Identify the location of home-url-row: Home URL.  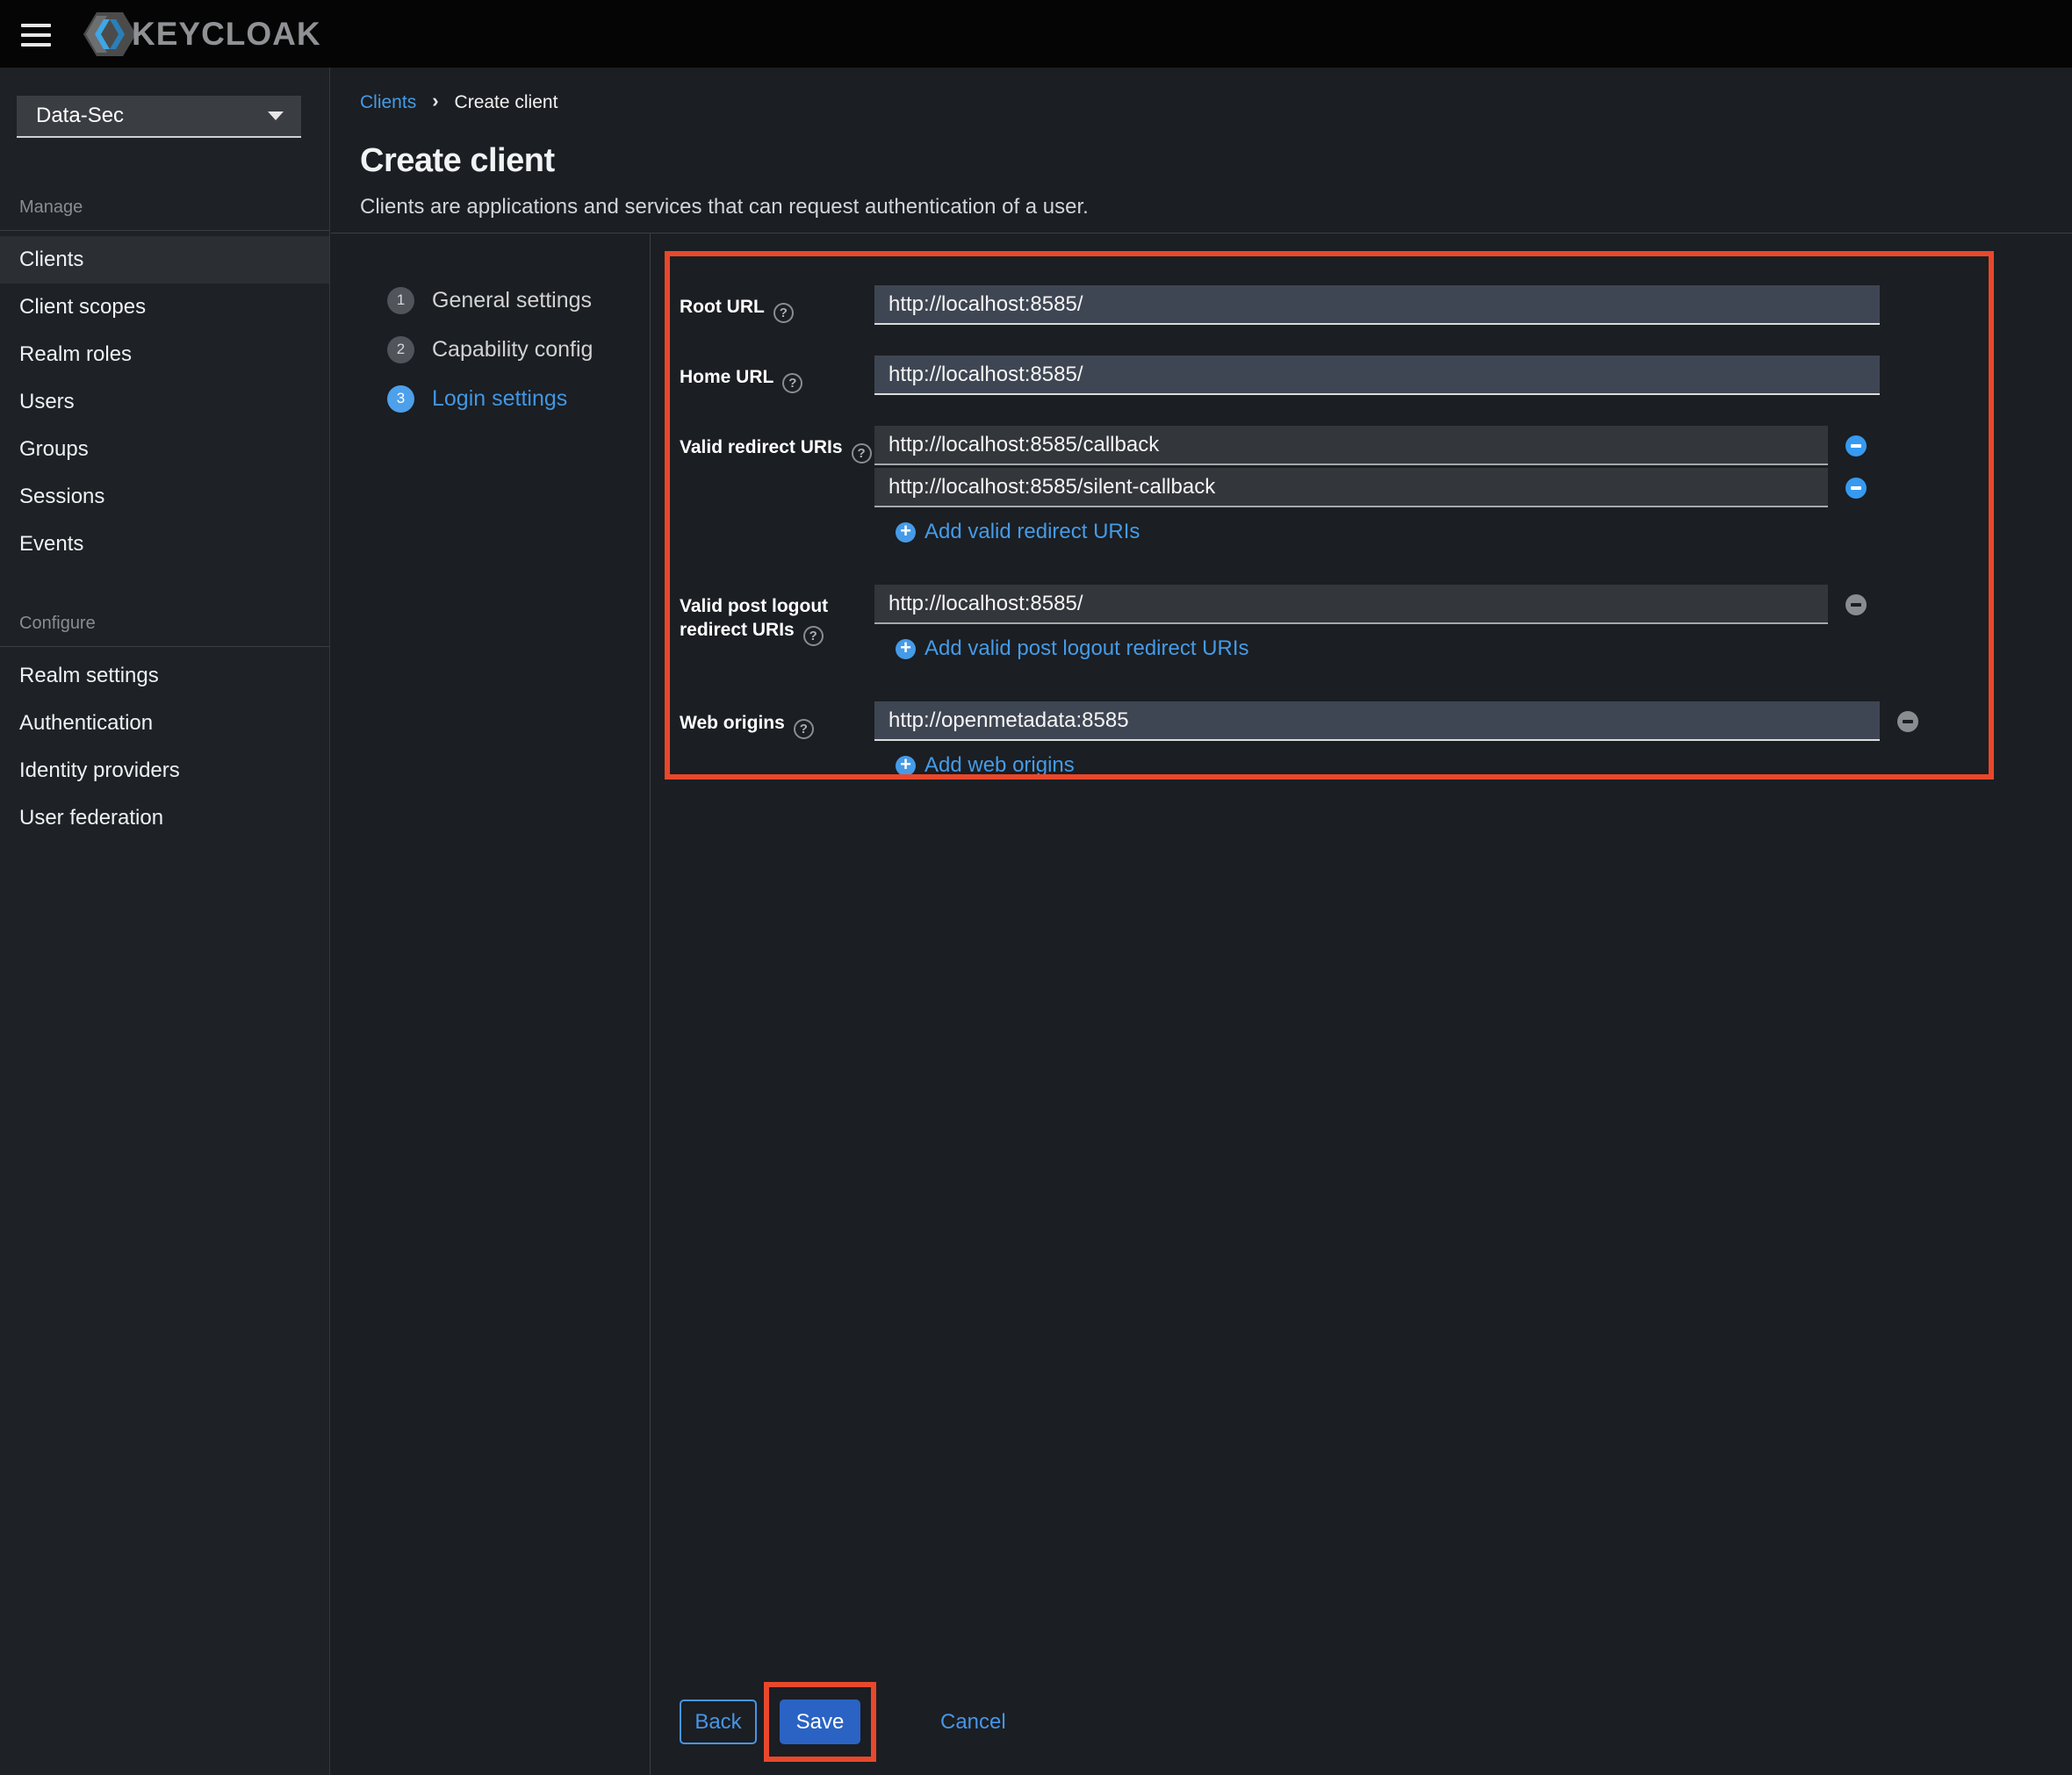
(1320, 375).